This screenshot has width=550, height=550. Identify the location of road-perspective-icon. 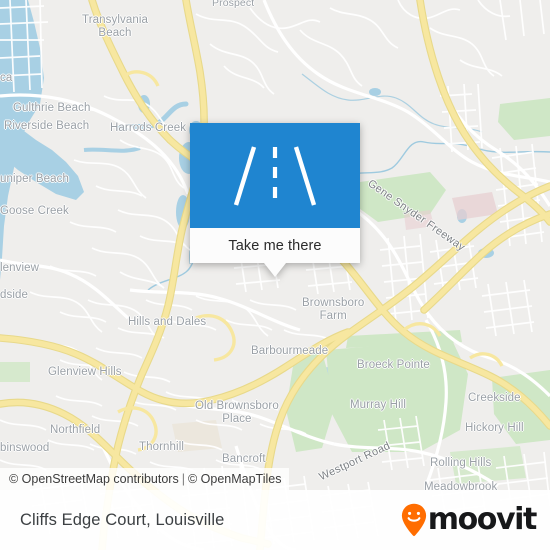
(275, 175).